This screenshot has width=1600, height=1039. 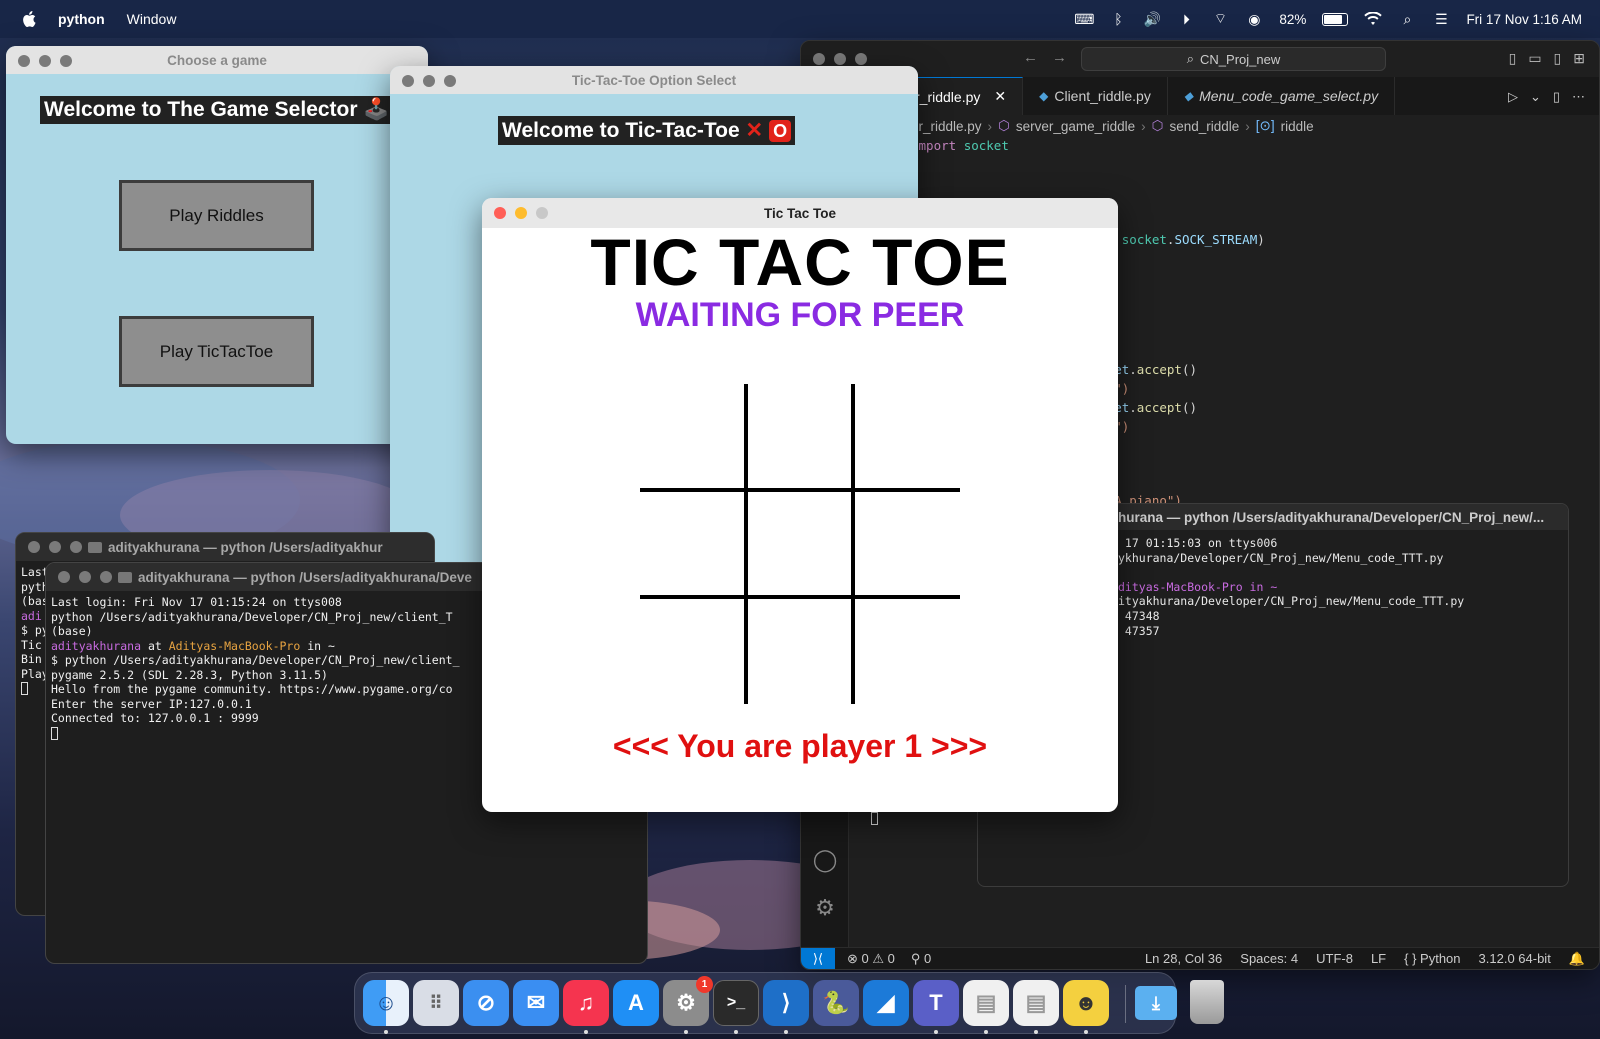 What do you see at coordinates (216, 351) in the screenshot?
I see `play-tictactoe-button: Play TicTacToe` at bounding box center [216, 351].